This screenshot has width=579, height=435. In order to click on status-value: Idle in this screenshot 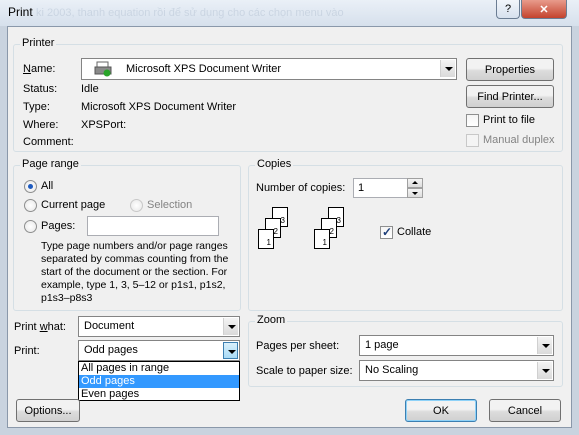, I will do `click(90, 89)`.